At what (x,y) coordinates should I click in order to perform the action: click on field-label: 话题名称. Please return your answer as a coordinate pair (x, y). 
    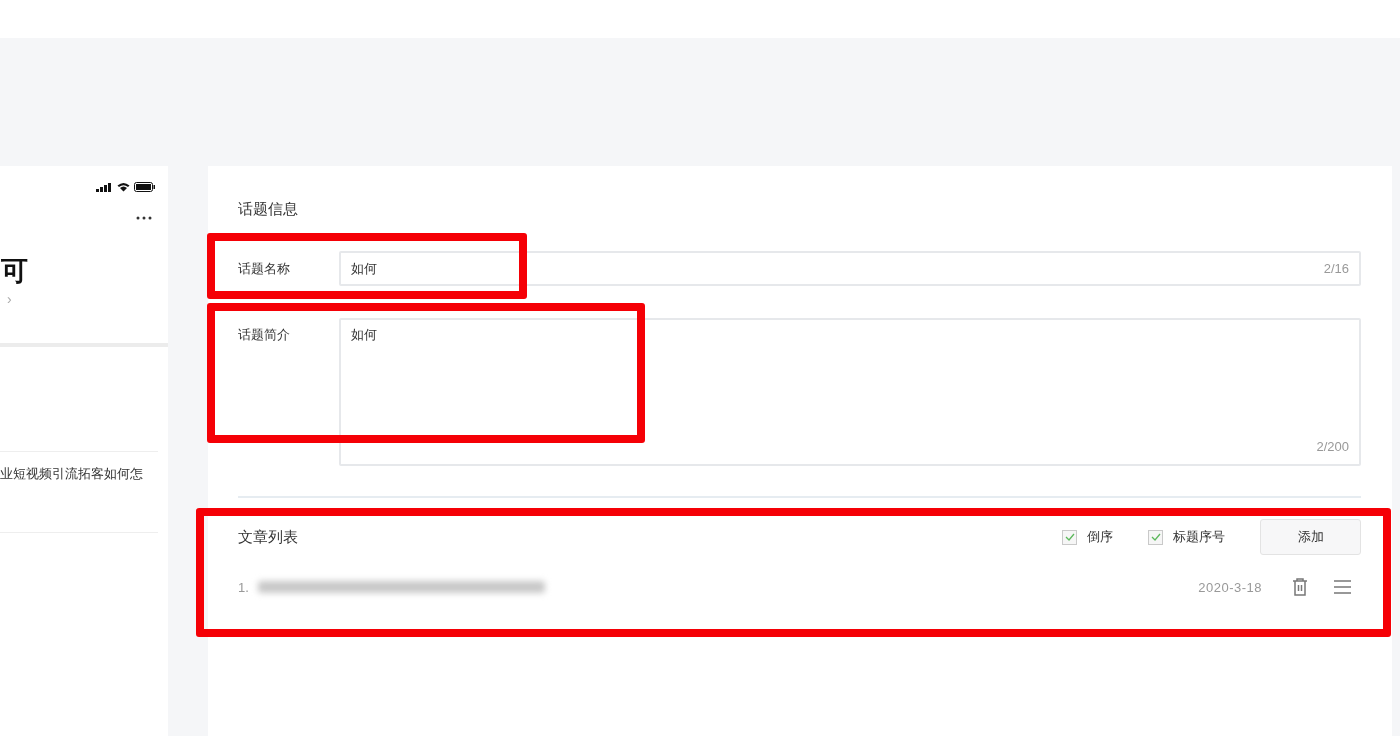
    Looking at the image, I should click on (264, 269).